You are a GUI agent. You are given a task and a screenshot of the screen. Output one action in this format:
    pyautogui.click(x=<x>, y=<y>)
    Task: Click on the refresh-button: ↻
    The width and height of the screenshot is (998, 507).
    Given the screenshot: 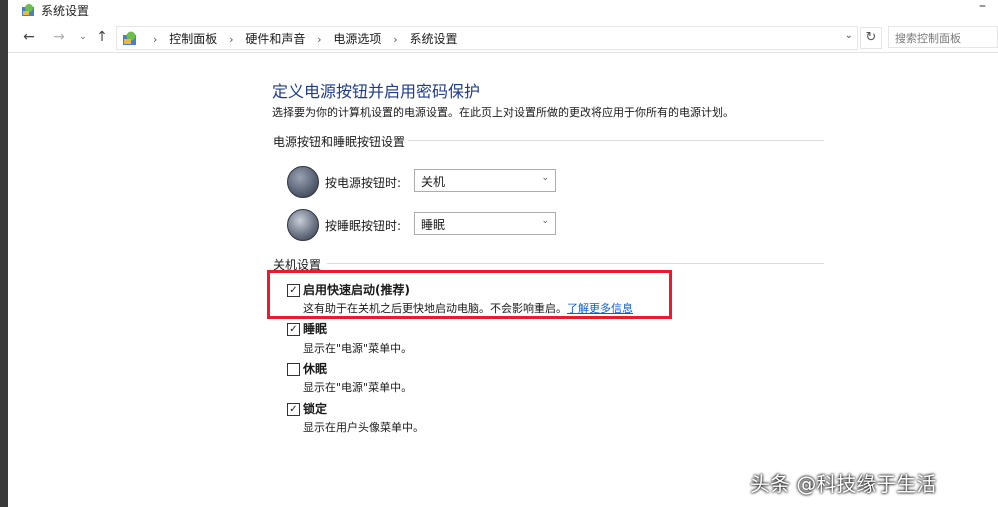 What is the action you would take?
    pyautogui.click(x=871, y=38)
    